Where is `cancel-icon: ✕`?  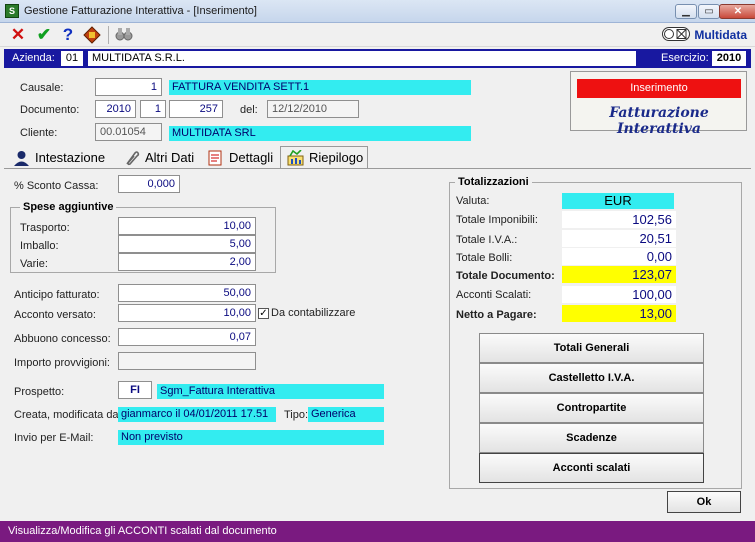 cancel-icon: ✕ is located at coordinates (18, 35).